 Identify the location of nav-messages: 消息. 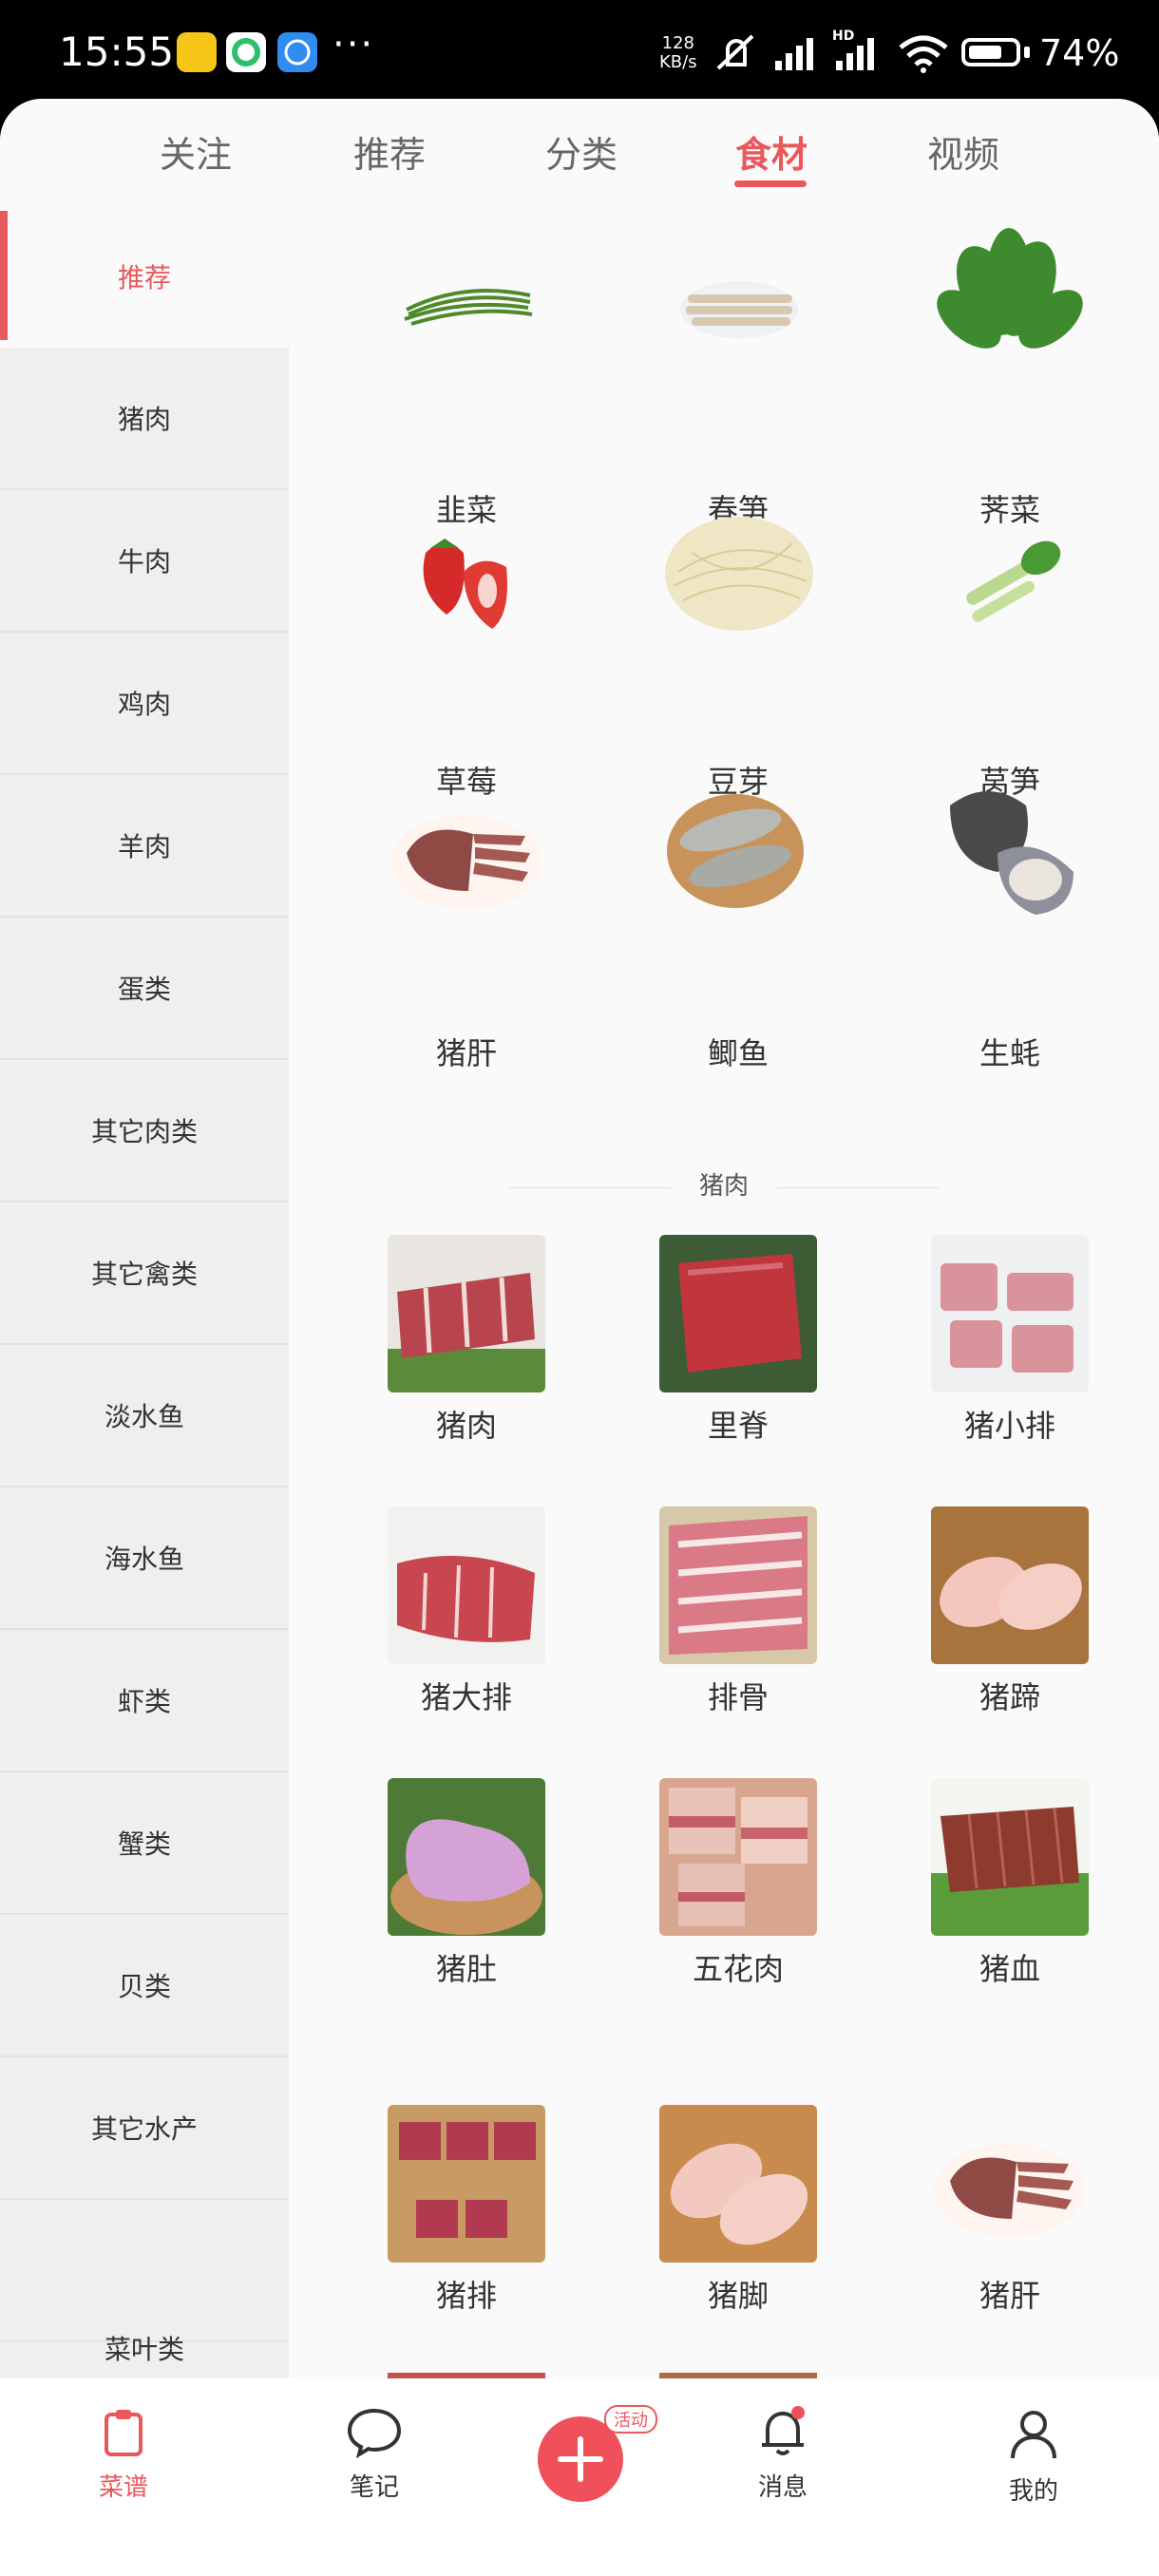
(783, 2454).